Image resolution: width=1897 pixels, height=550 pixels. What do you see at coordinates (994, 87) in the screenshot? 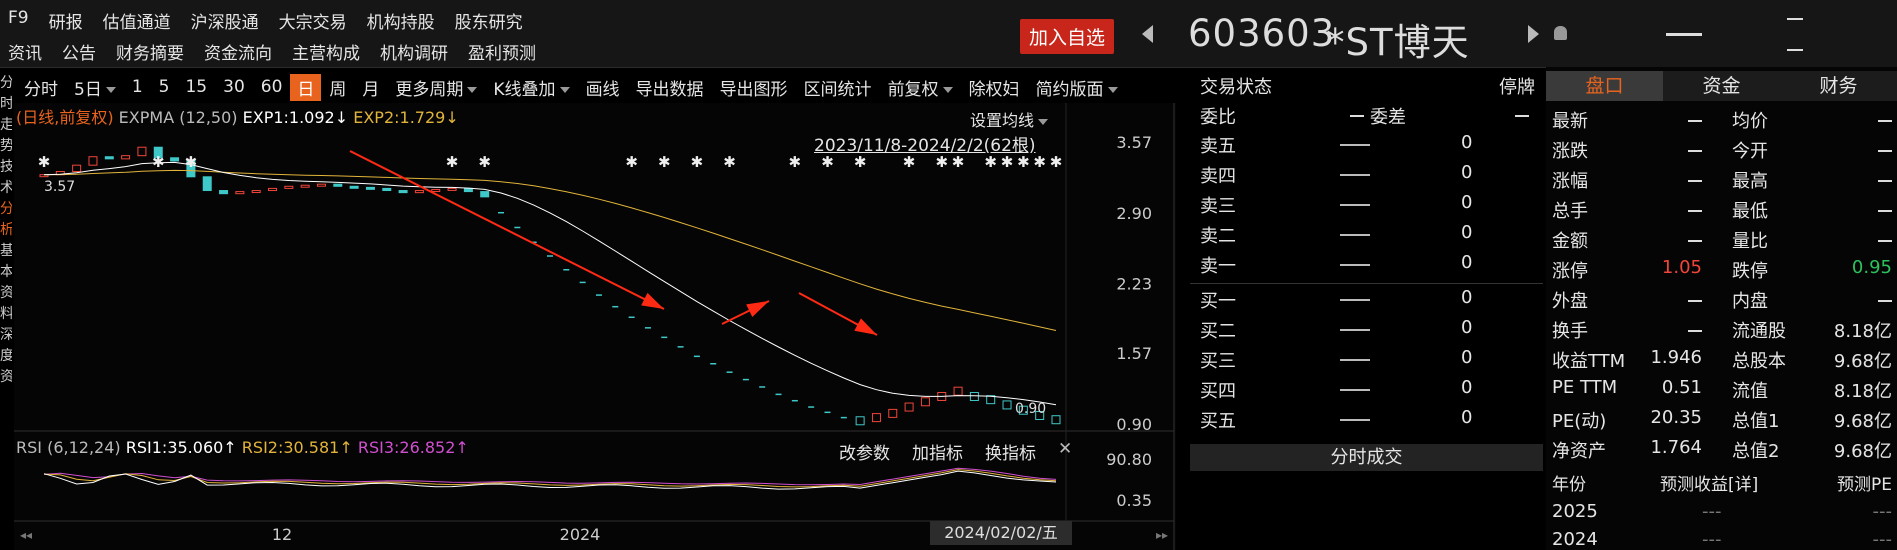
I see `tool-ex-rights: 除权妇` at bounding box center [994, 87].